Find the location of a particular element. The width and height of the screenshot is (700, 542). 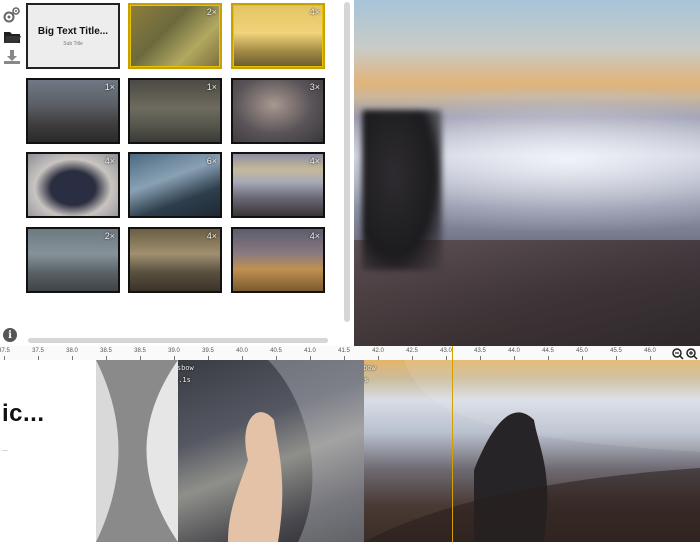

ruler-tick-label: 45.5 is located at coordinates (616, 351).